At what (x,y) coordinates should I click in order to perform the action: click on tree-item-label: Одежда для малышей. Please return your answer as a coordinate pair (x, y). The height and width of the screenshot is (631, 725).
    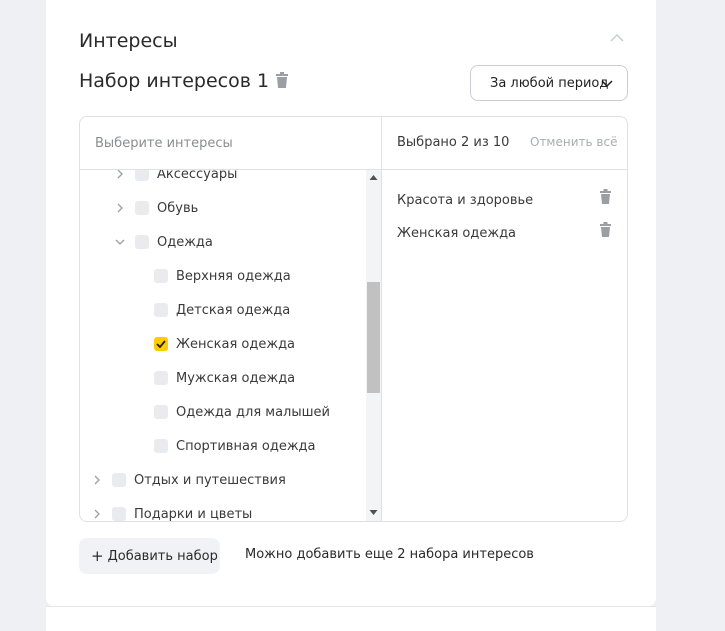
    Looking at the image, I should click on (253, 412).